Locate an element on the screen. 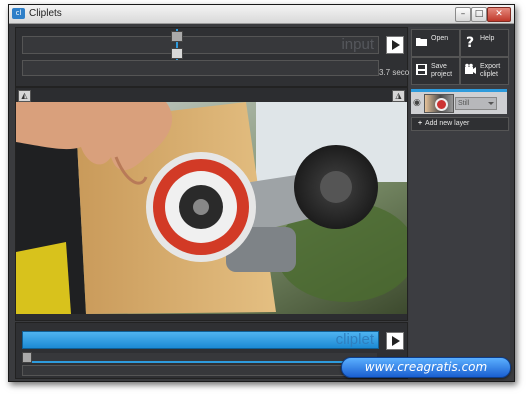 The image size is (530, 405). close-button: ✕ is located at coordinates (499, 14).